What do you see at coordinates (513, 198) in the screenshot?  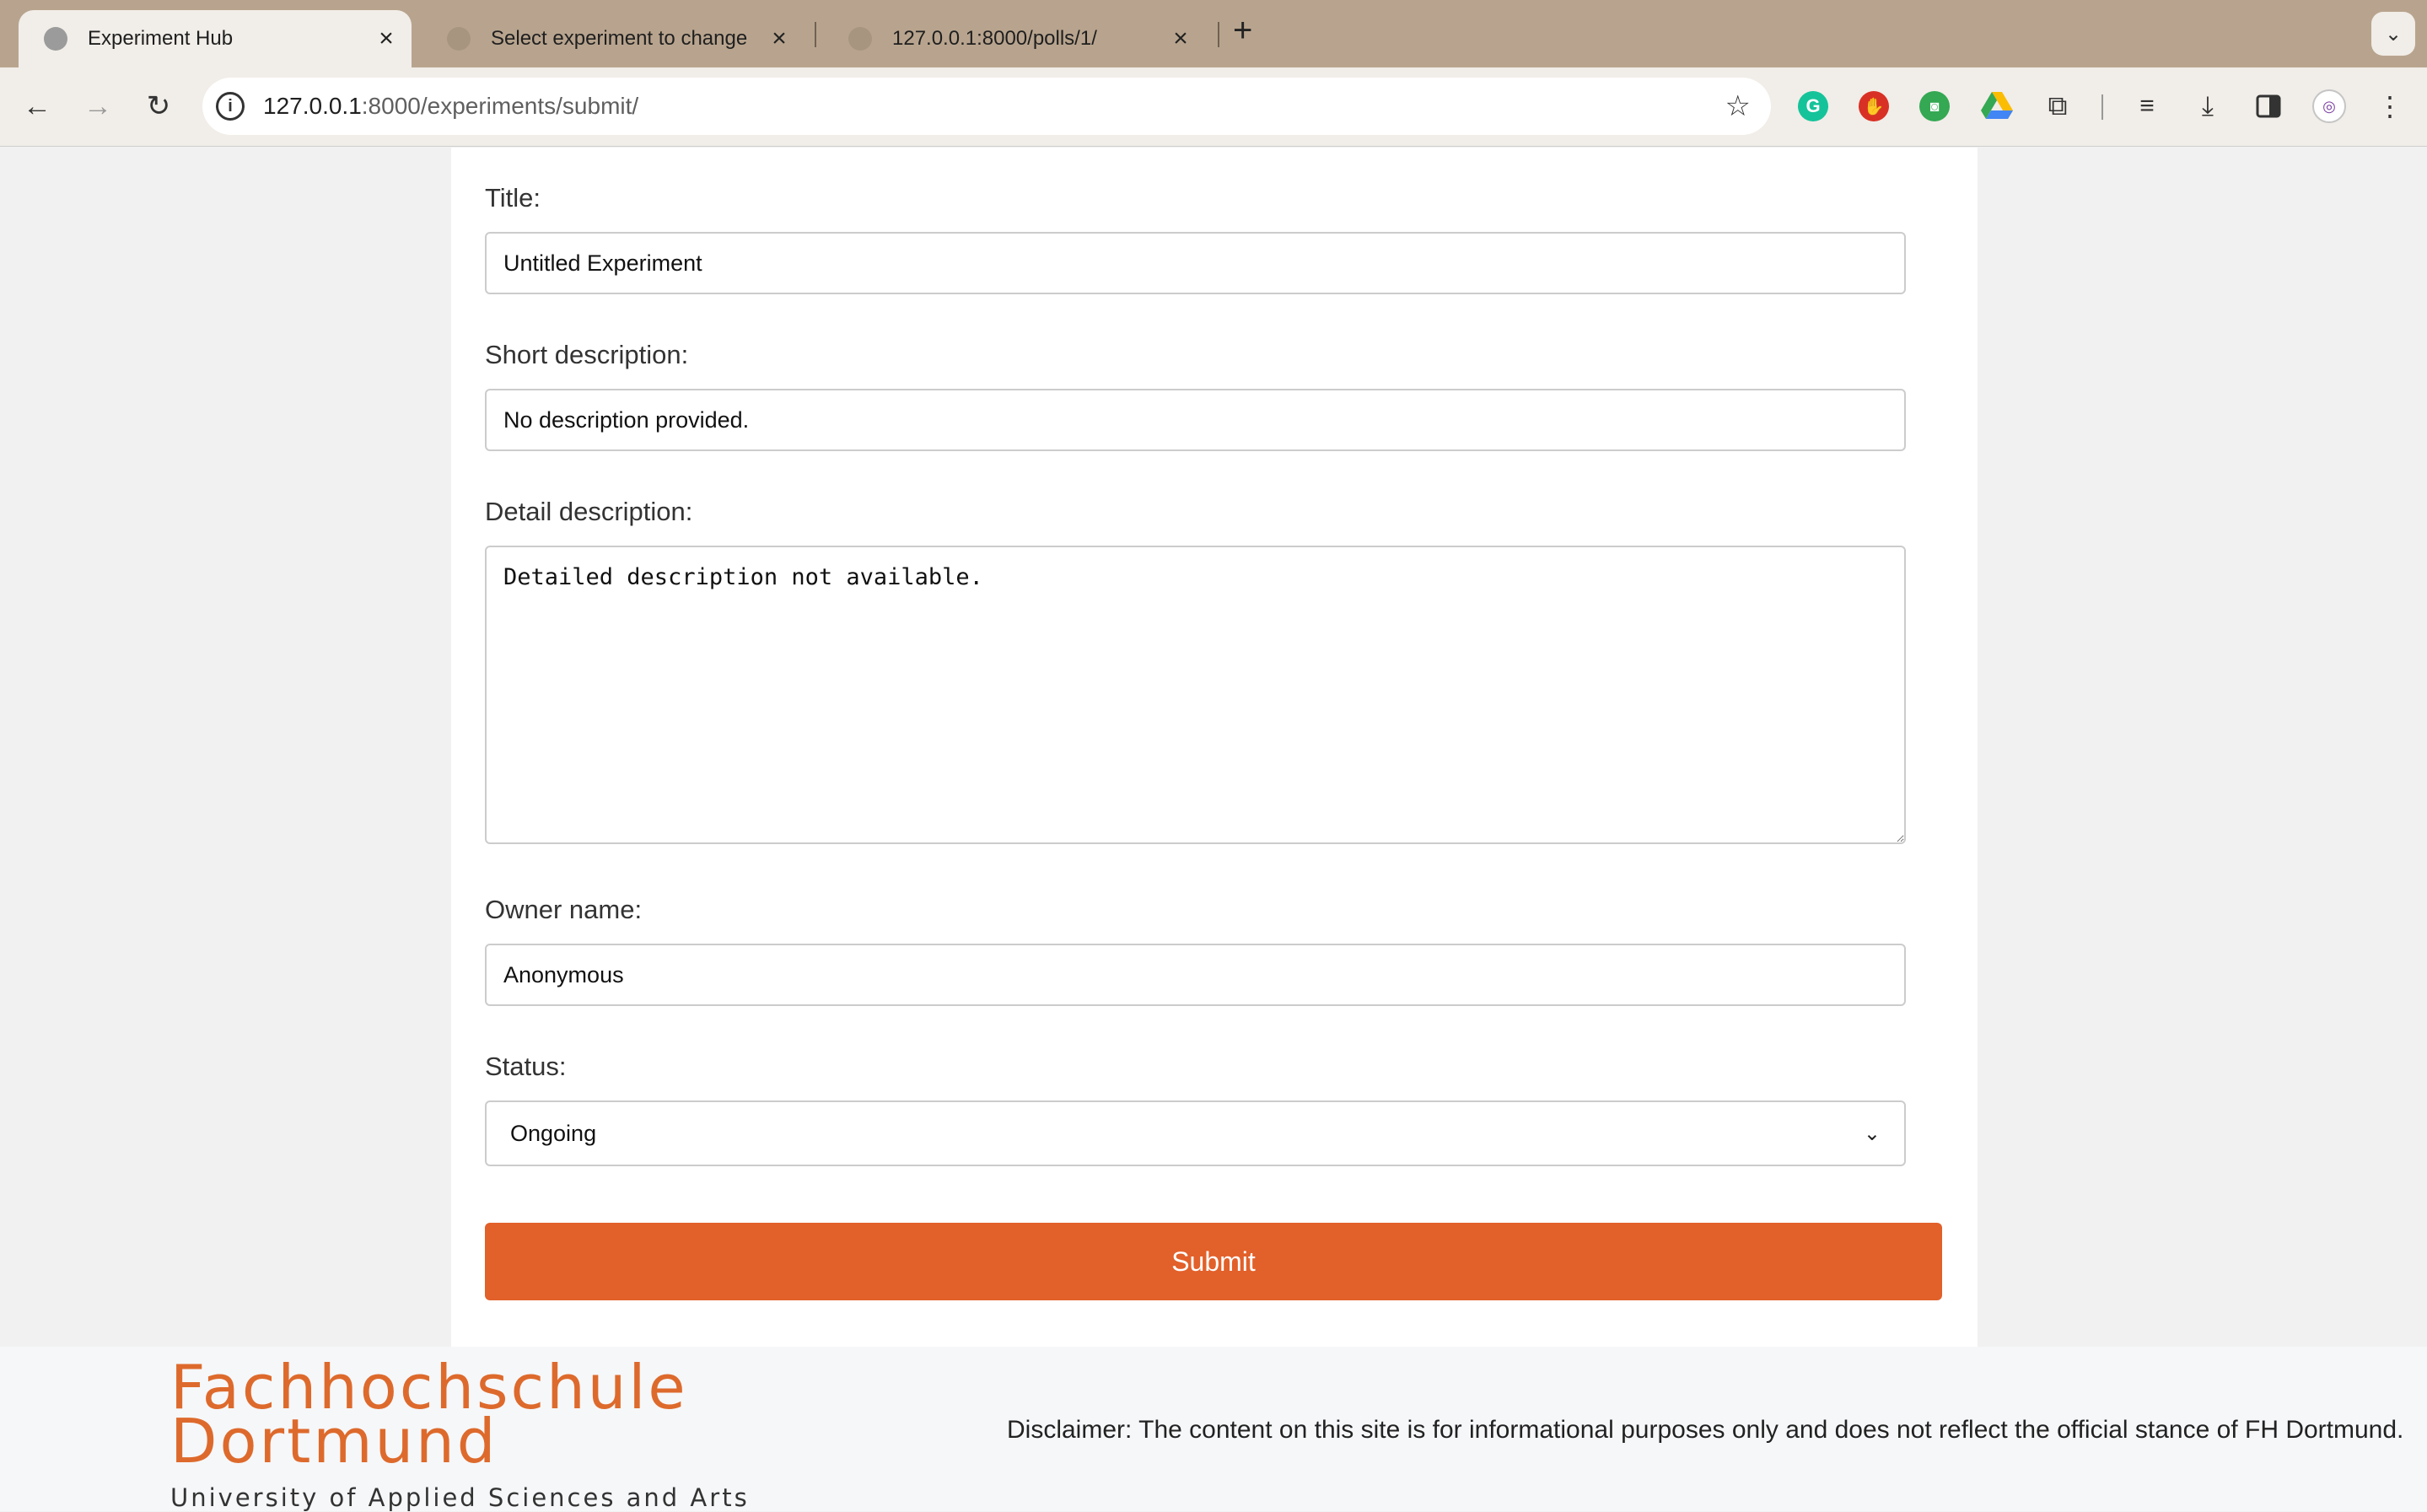 I see `title-label: Title:` at bounding box center [513, 198].